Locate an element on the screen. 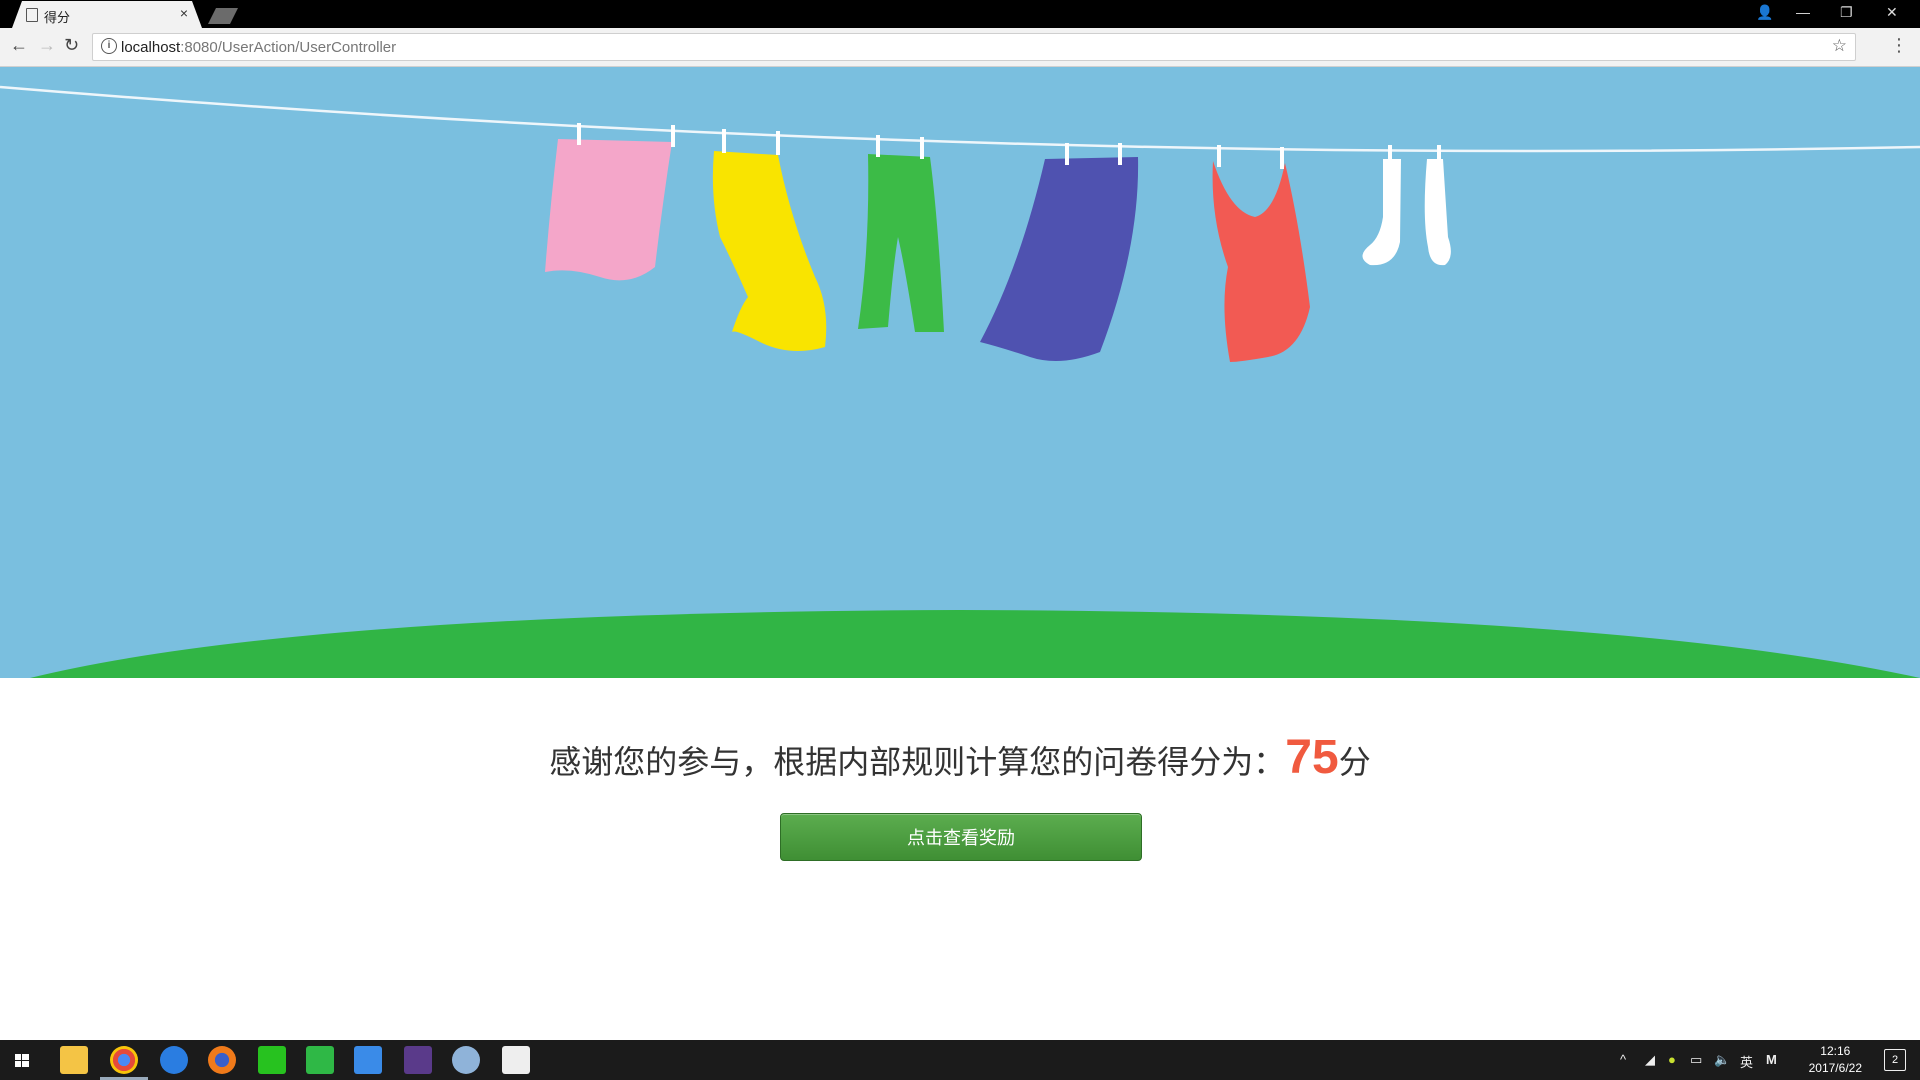 The width and height of the screenshot is (1920, 1080). tab-close-icon: × is located at coordinates (184, 13).